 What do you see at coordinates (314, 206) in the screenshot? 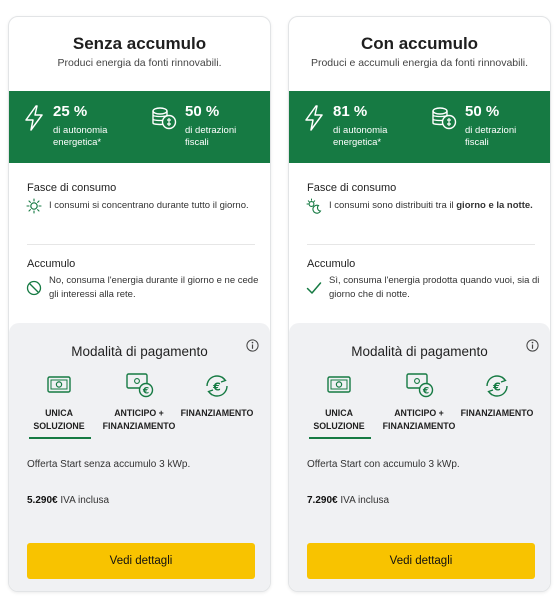
I see `sun-moon-icon` at bounding box center [314, 206].